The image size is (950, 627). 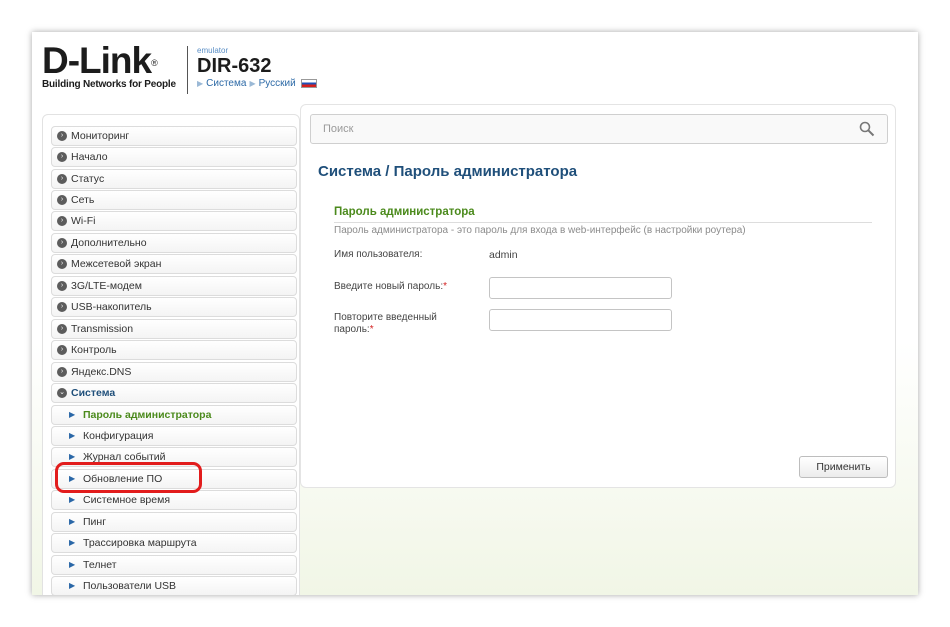 I want to click on sidebar-item-system-time: ▶ Системное время, so click(x=174, y=500).